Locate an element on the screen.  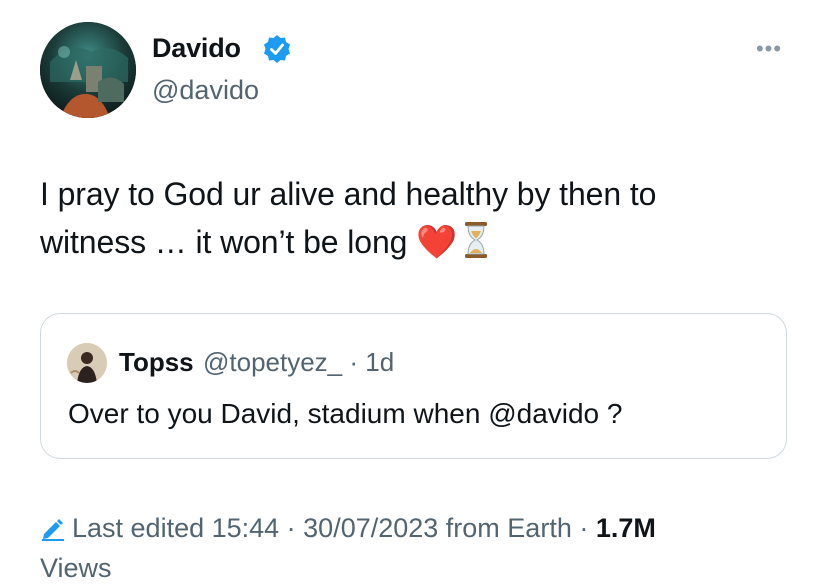
hourglass-icon is located at coordinates (476, 246).